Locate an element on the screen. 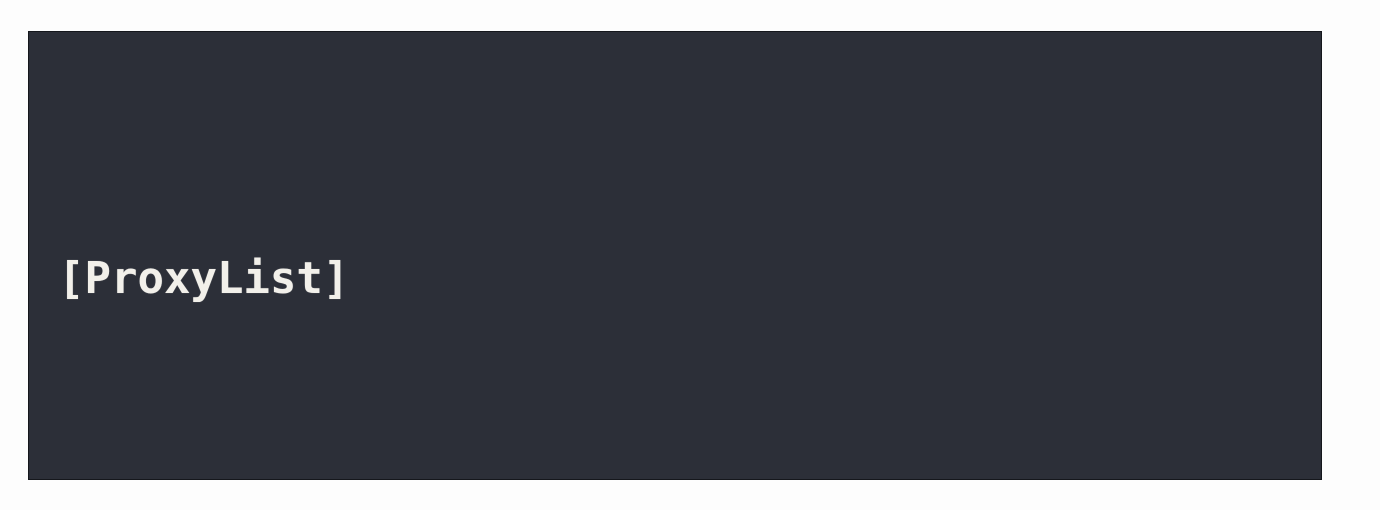 The height and width of the screenshot is (510, 1380). proxylist-section-header: [ProxyList] is located at coordinates (204, 278).